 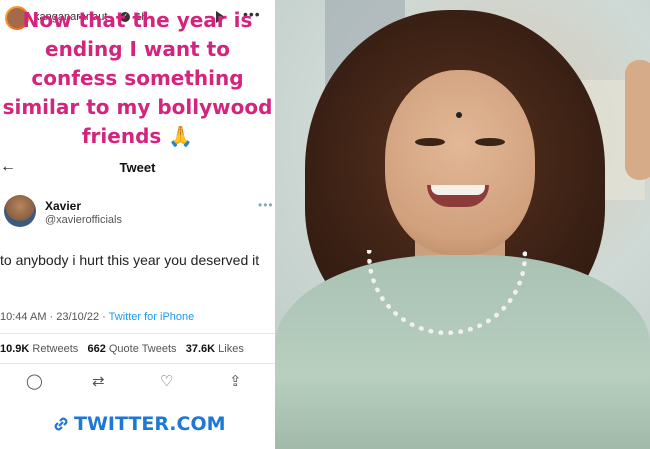 I want to click on tweet-author-avatar, so click(x=20, y=211).